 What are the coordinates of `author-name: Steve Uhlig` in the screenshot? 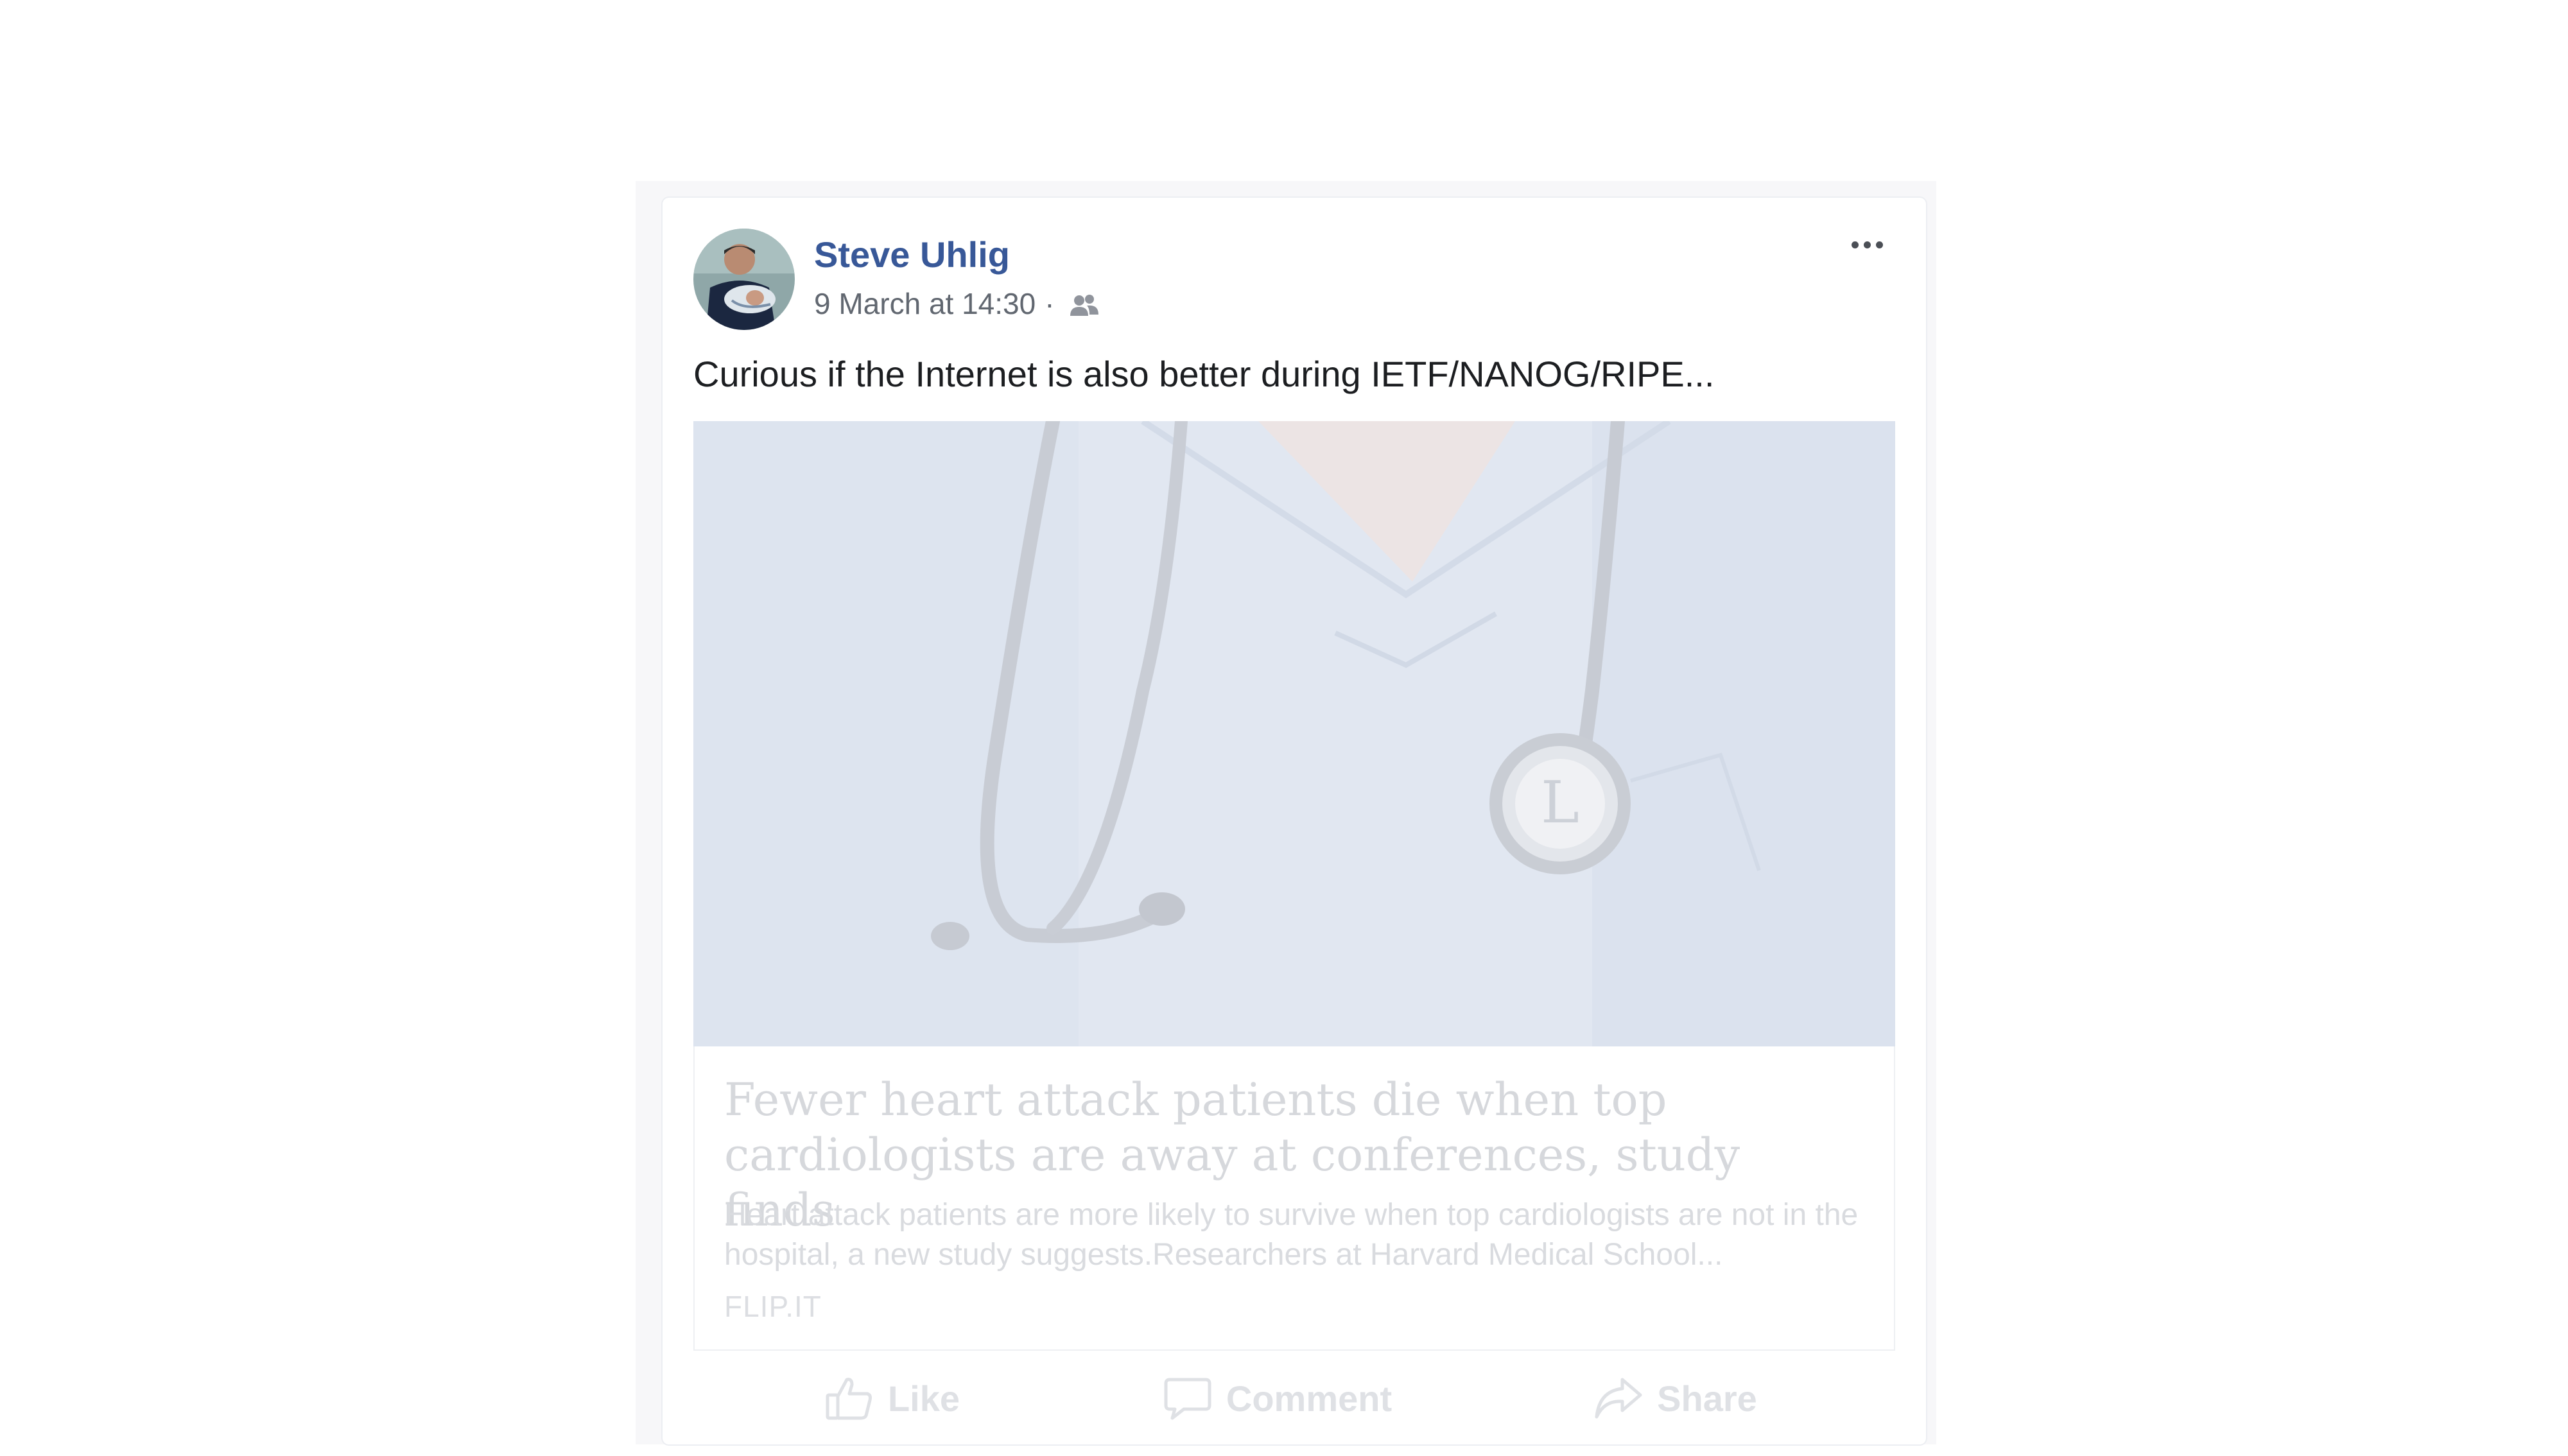 It's located at (912, 254).